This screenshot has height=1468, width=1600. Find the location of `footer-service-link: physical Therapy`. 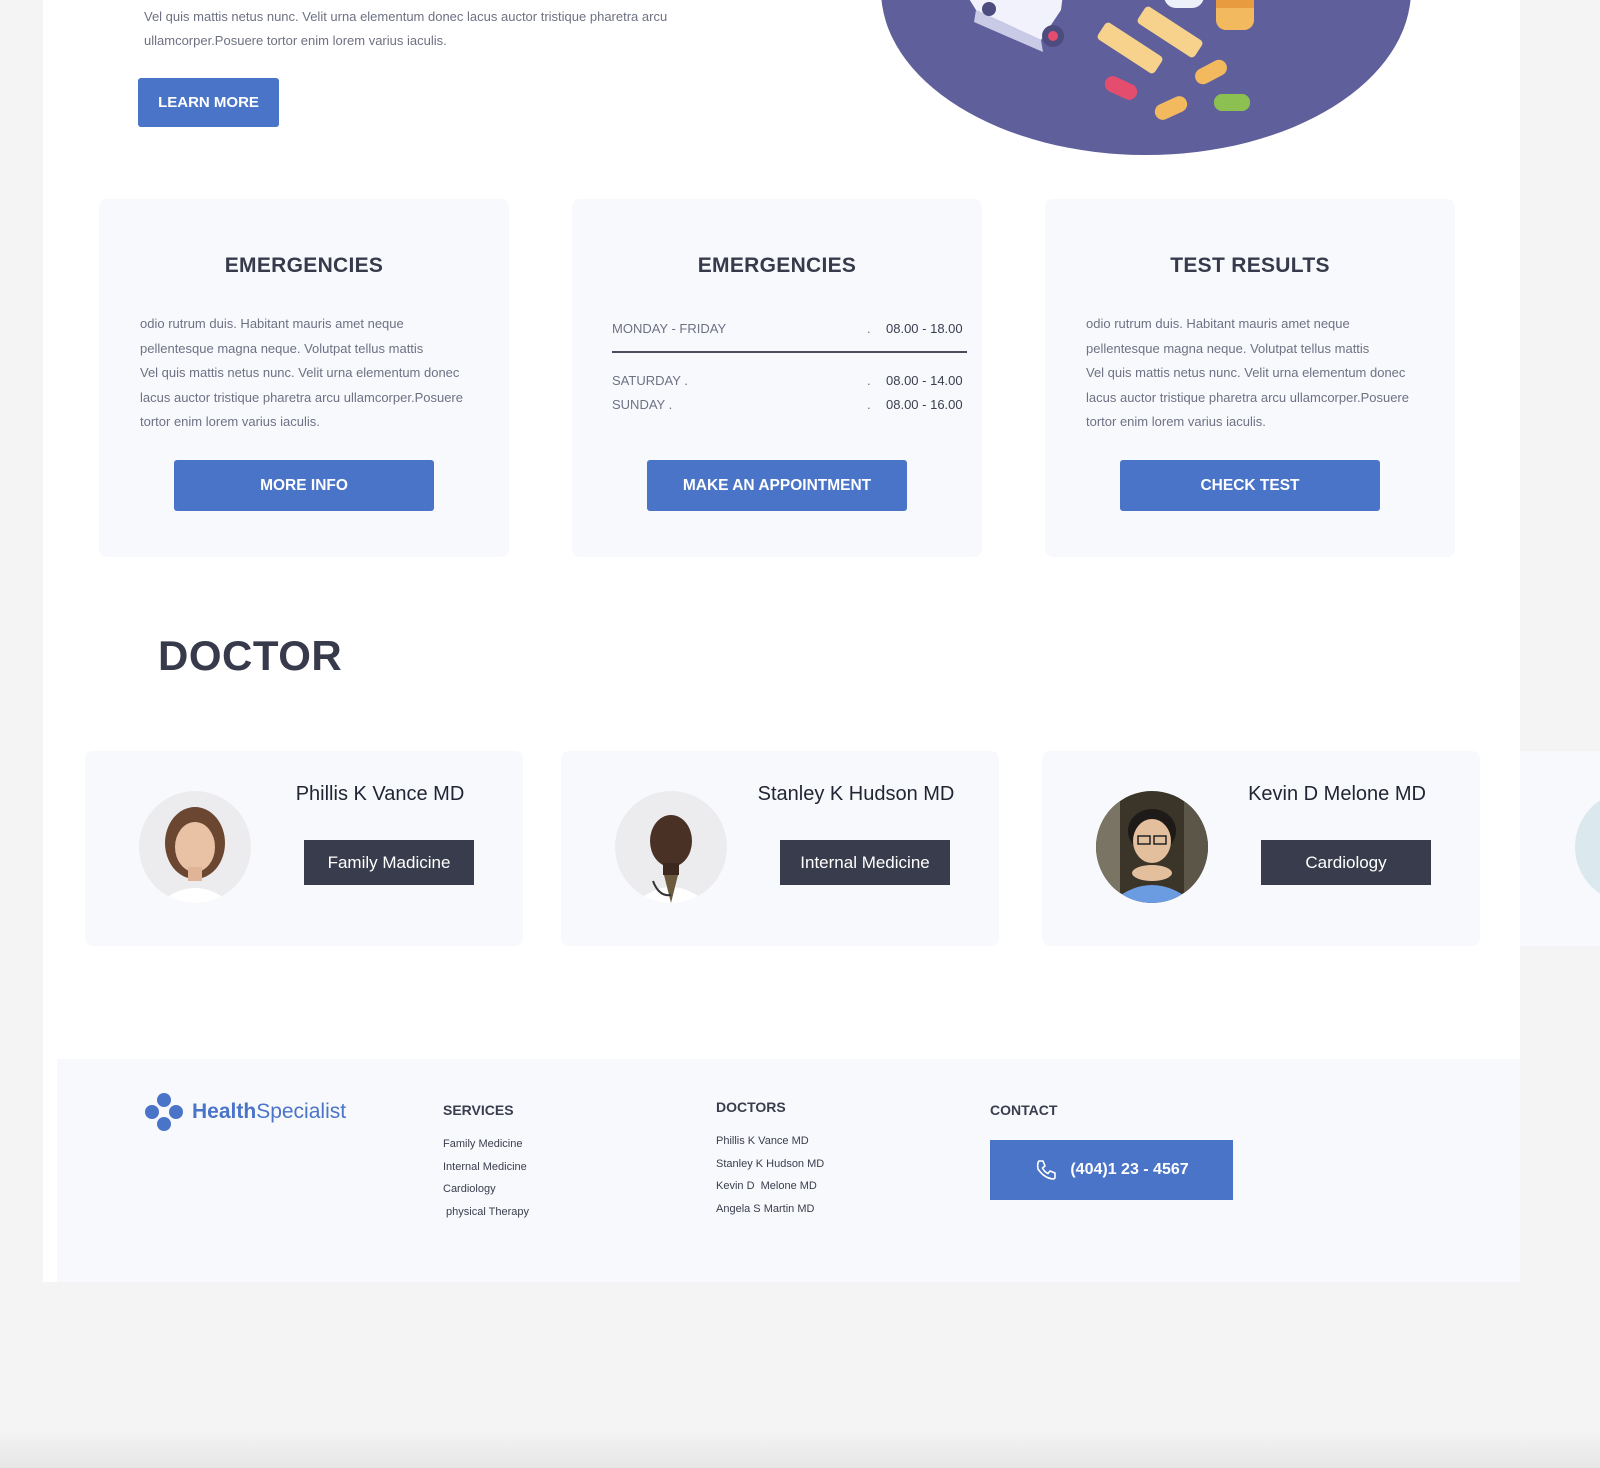

footer-service-link: physical Therapy is located at coordinates (486, 1212).